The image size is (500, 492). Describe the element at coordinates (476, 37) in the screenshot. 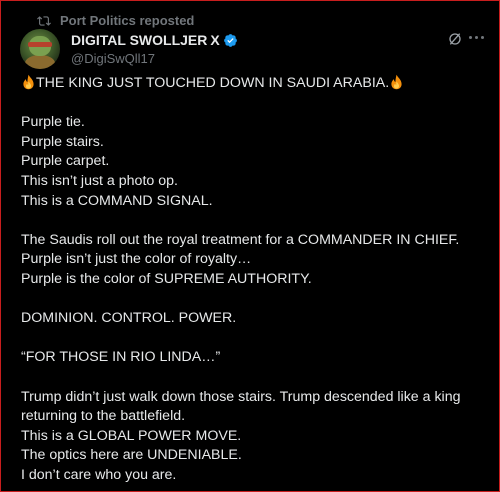

I see `more-options-icon` at that location.